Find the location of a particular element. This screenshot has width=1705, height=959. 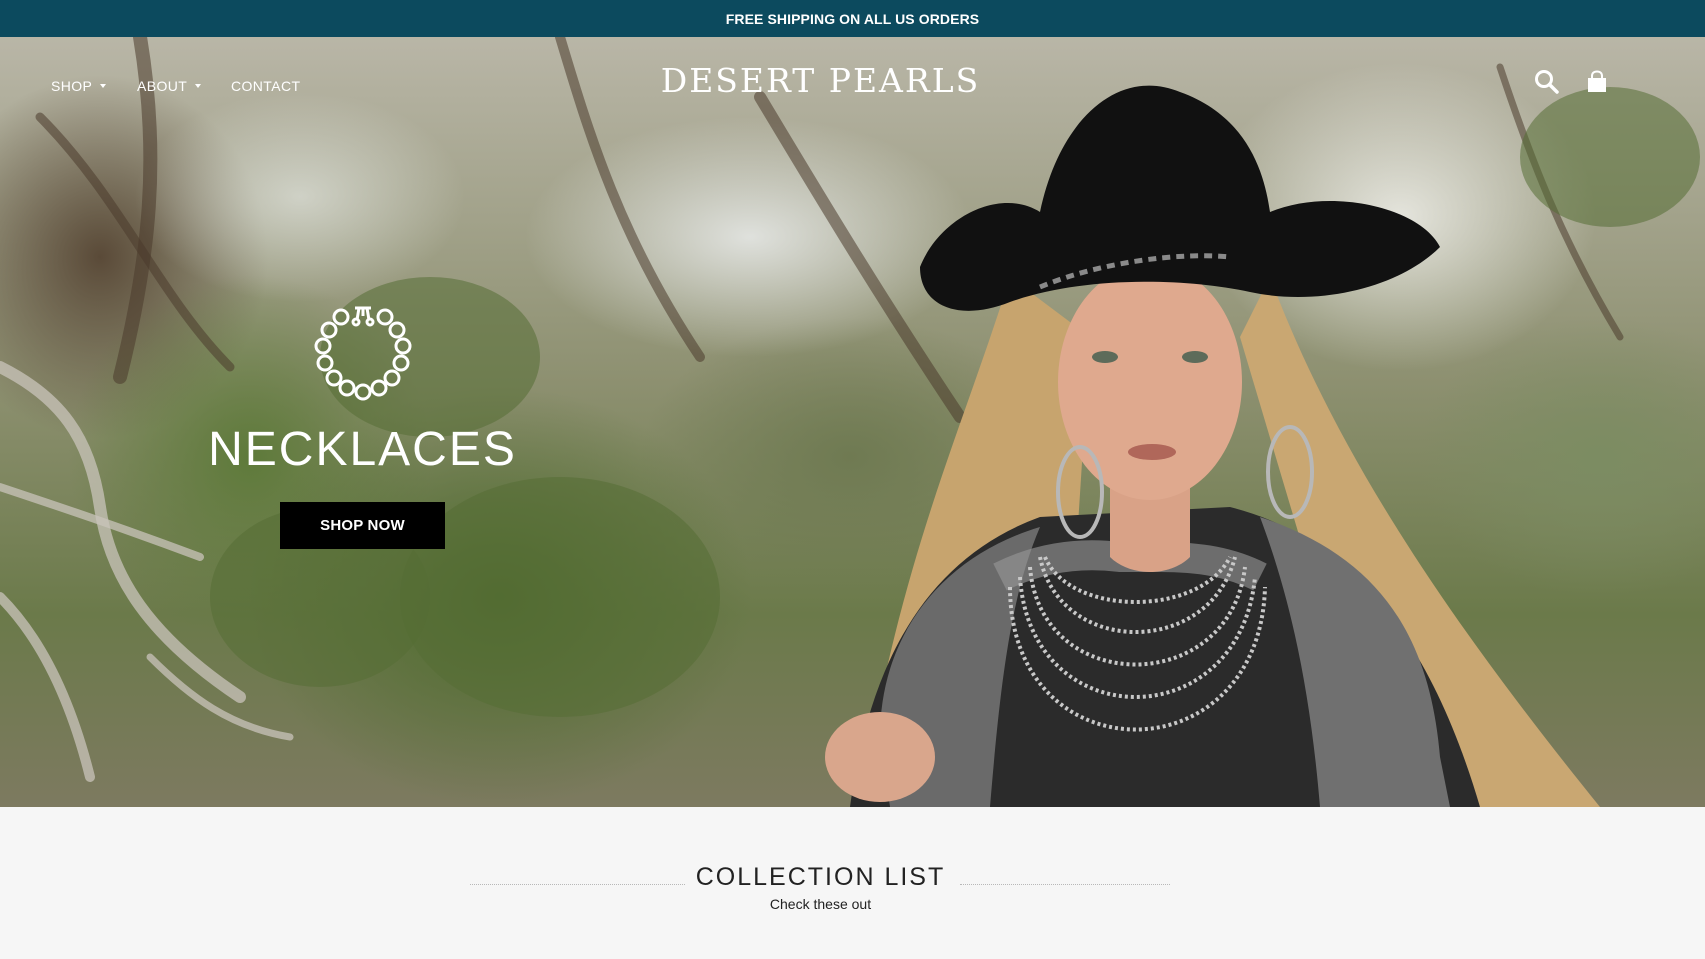

heading-divider-right is located at coordinates (1065, 884).